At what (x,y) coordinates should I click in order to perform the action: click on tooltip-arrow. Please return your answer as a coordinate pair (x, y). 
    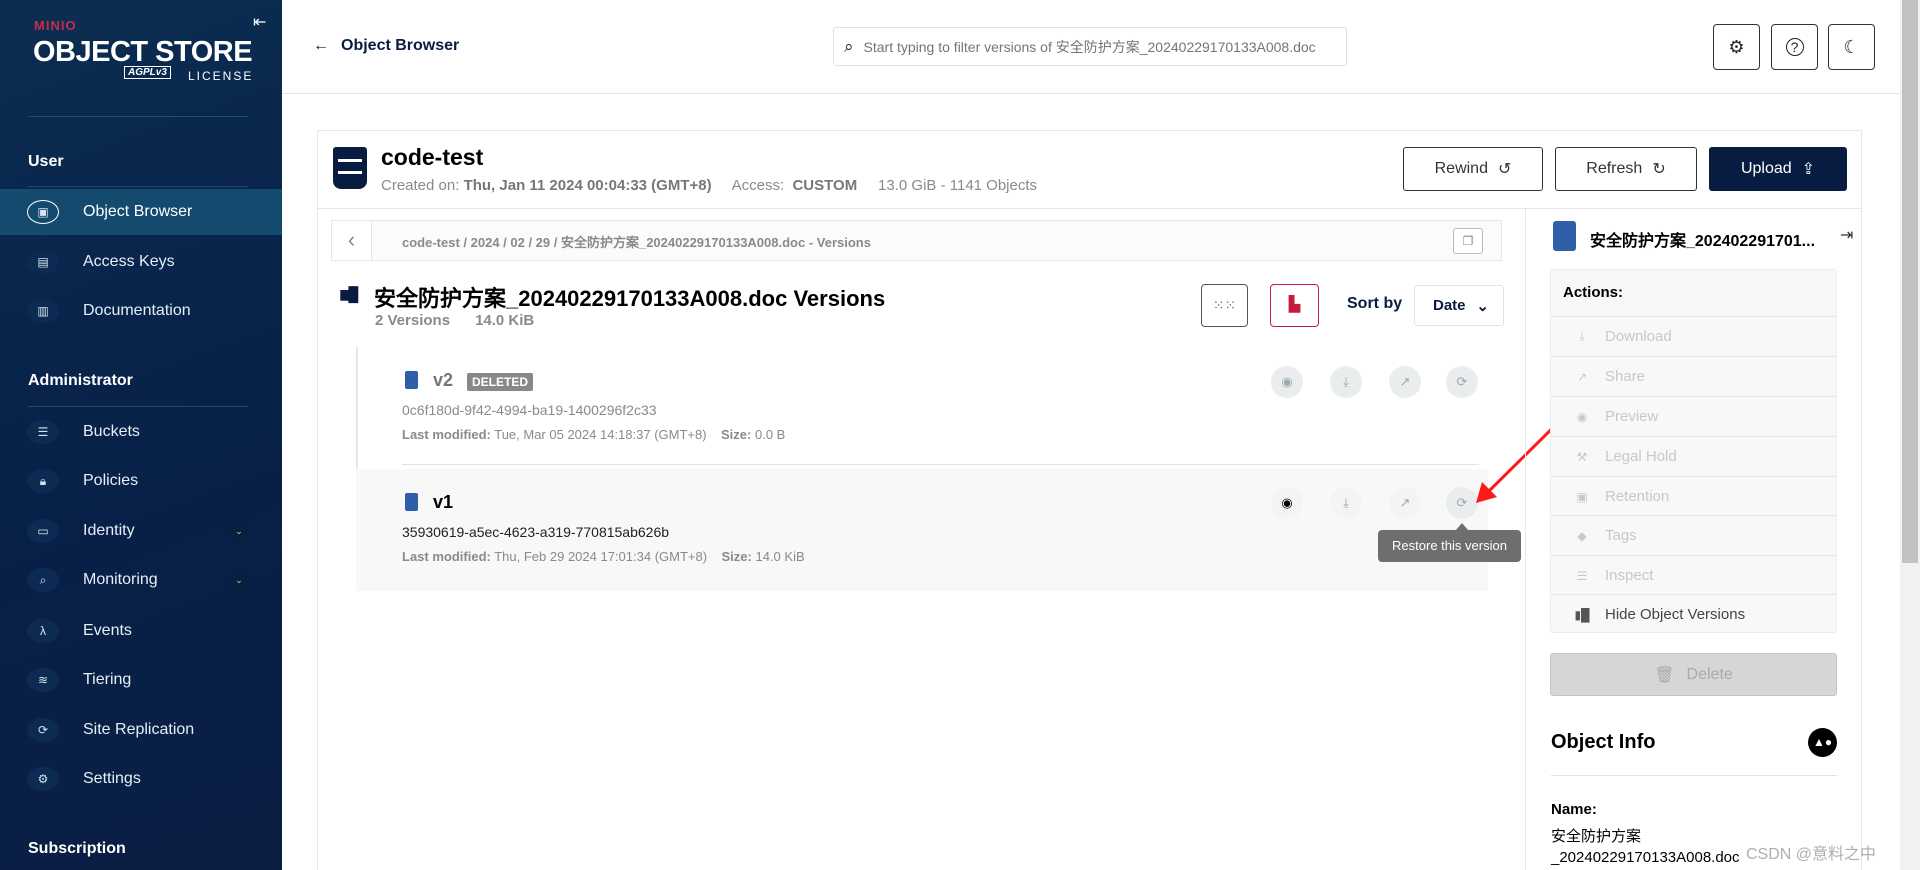
    Looking at the image, I should click on (1462, 526).